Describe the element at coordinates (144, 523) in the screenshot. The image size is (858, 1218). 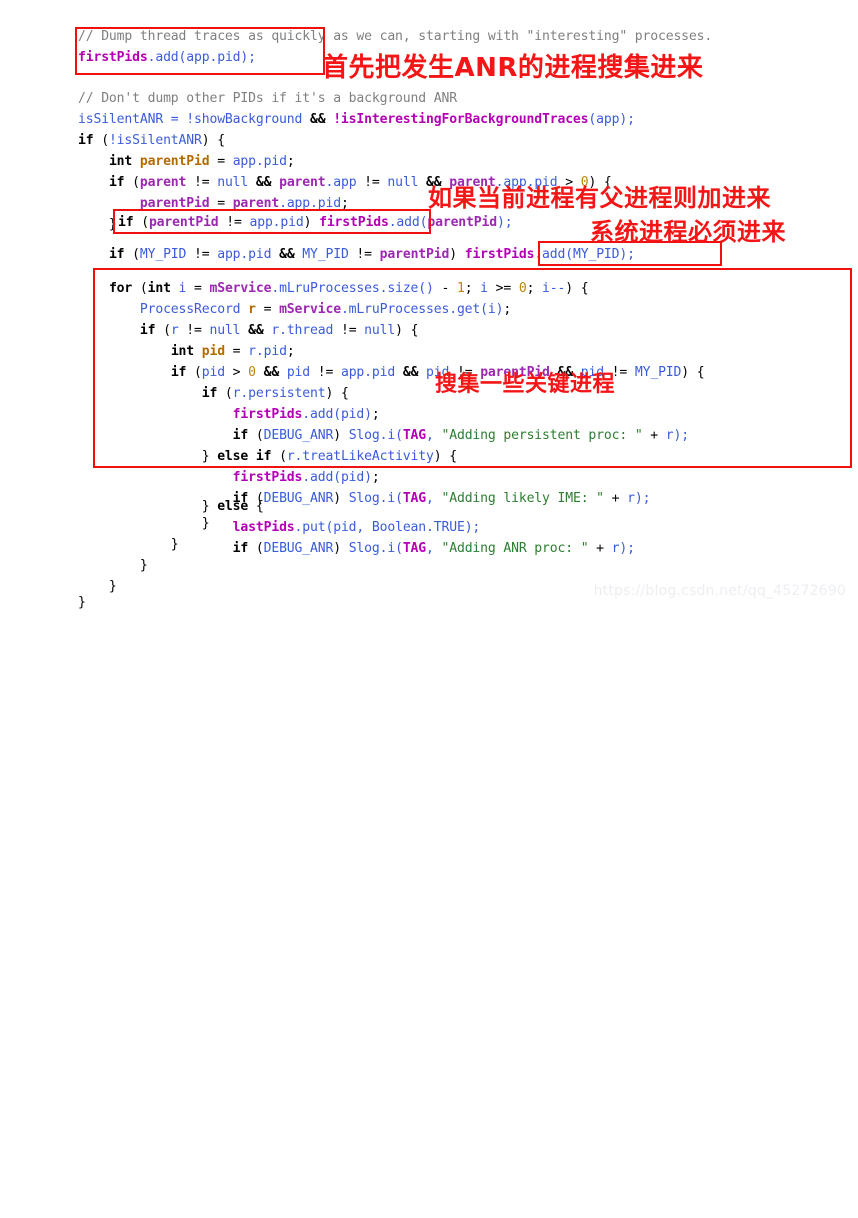
I see `code-line-26: }` at that location.